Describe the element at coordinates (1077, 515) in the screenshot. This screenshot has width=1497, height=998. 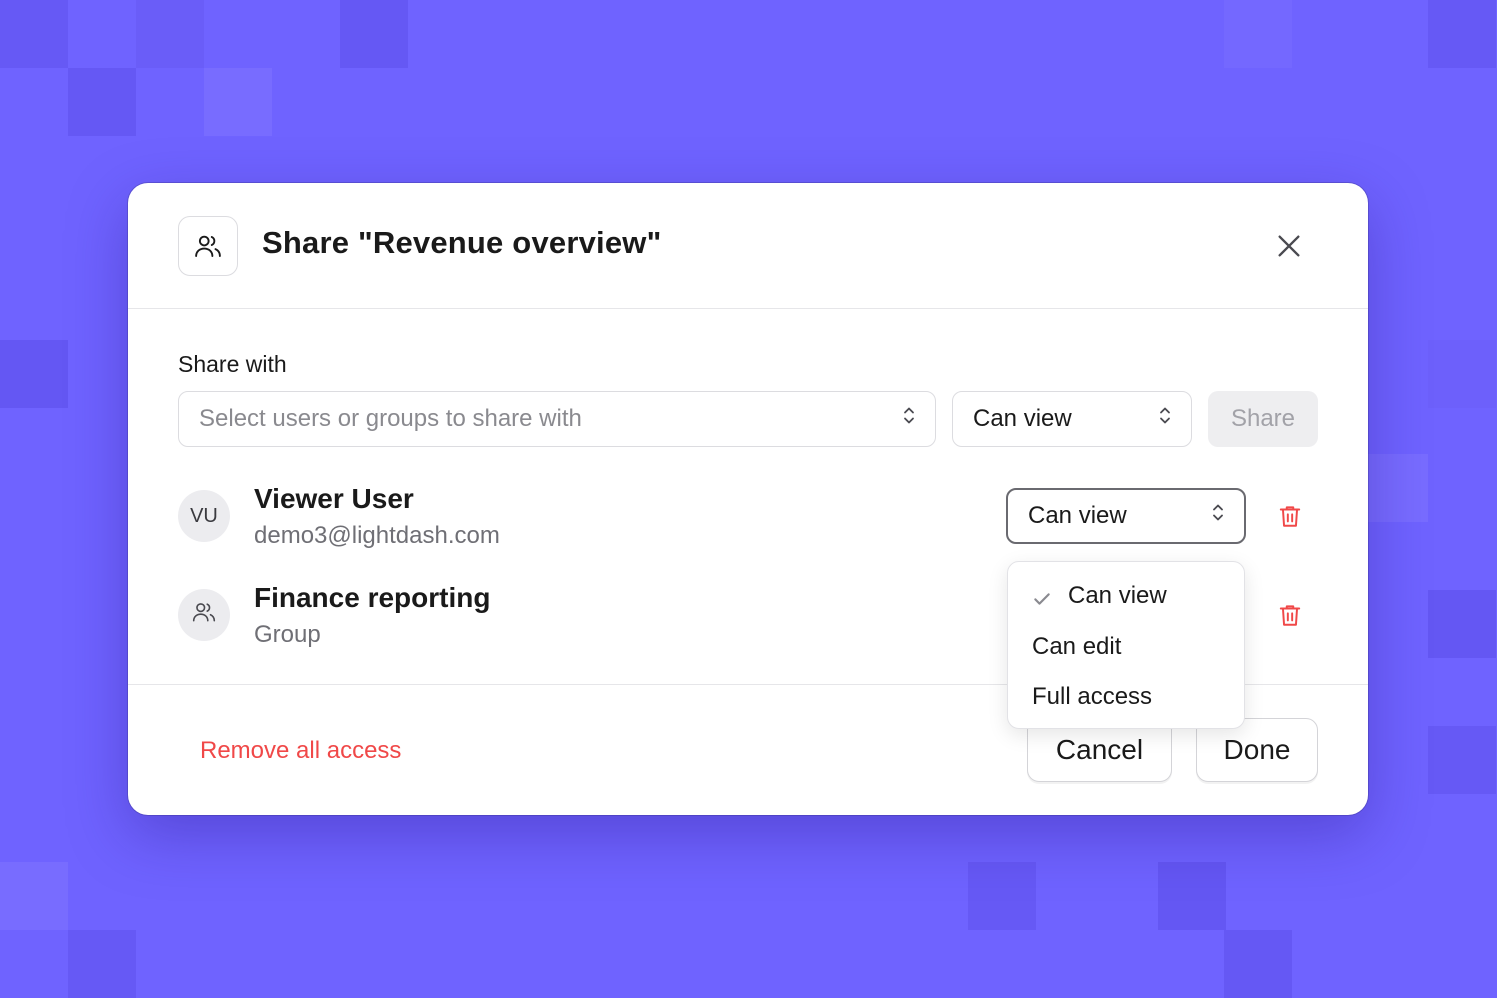
I see `row-permission-value: Can view` at that location.